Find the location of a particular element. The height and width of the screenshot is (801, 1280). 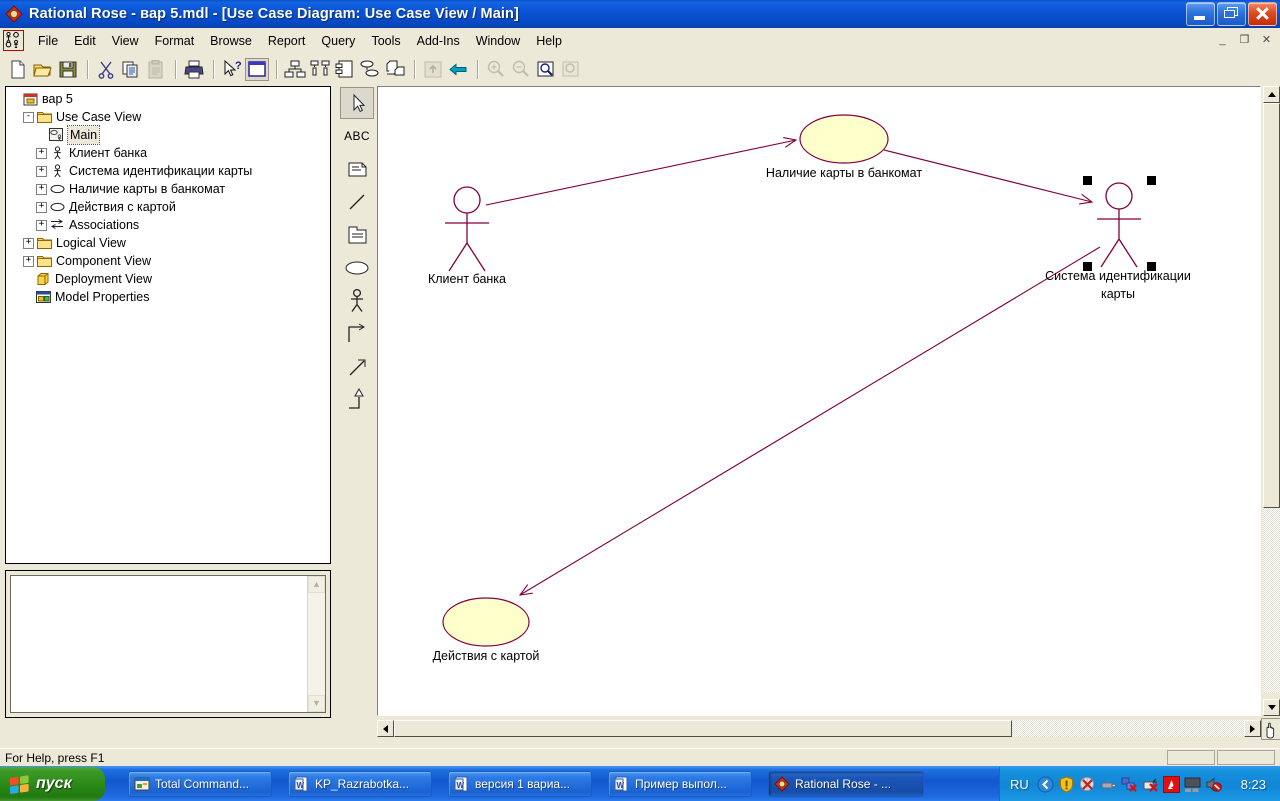

disconnected-globe-icon is located at coordinates (1087, 784).